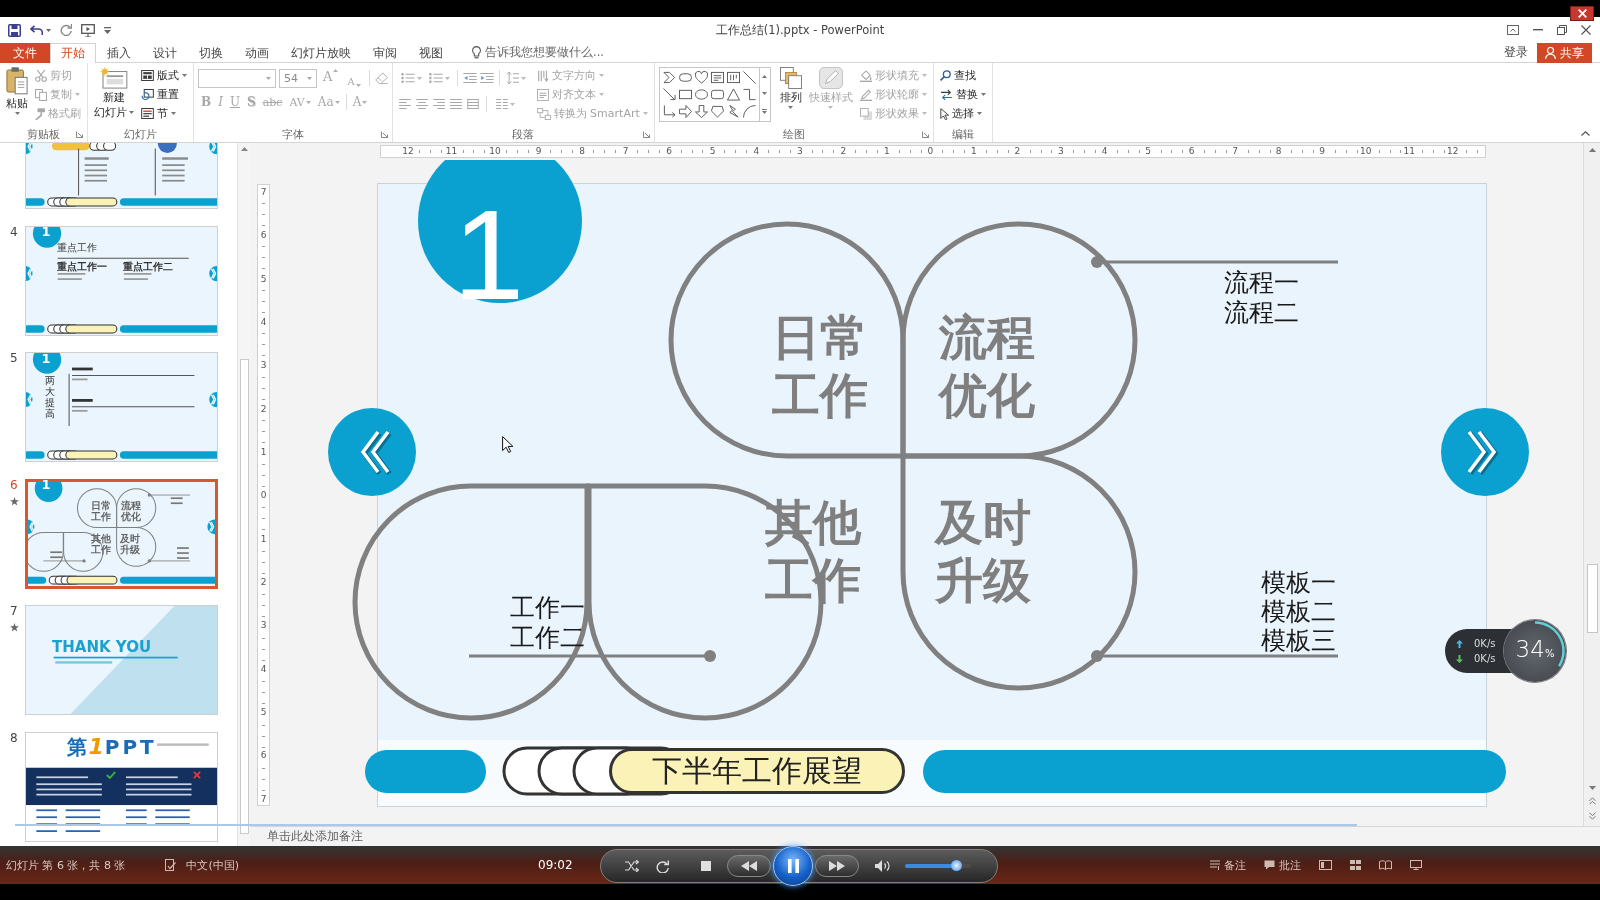 The image size is (1600, 900). What do you see at coordinates (669, 111) in the screenshot?
I see `elbow-arrow-icon` at bounding box center [669, 111].